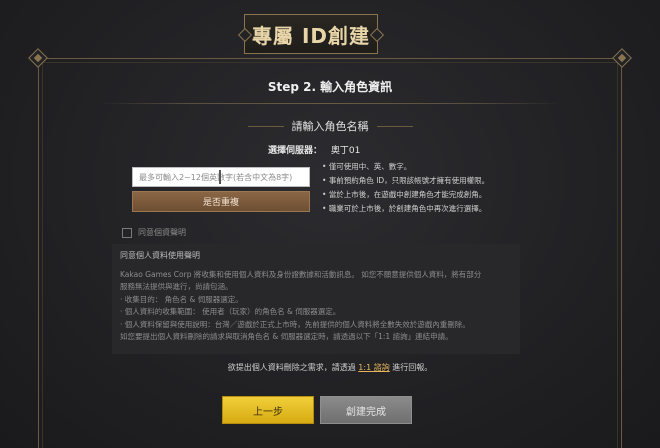 The height and width of the screenshot is (448, 660). Describe the element at coordinates (162, 232) in the screenshot. I see `agree-checkbox-label: 同意個資聲明` at that location.